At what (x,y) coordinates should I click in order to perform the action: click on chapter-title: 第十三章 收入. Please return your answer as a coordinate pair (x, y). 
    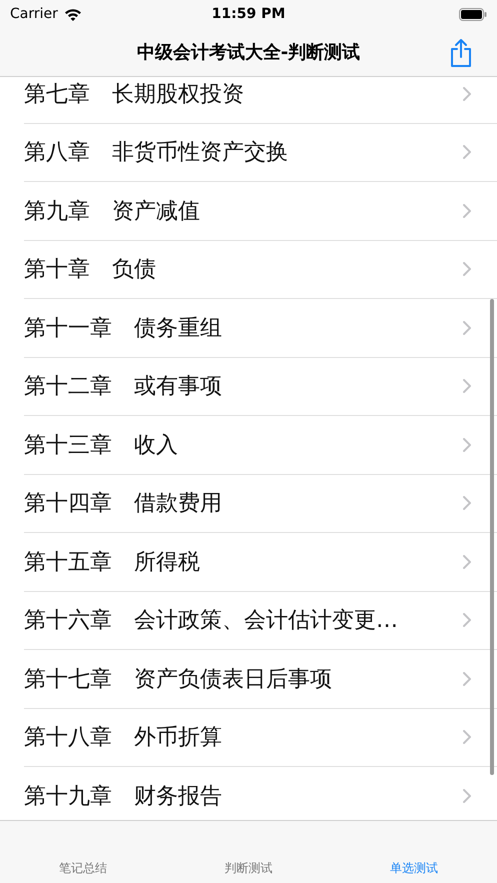
    Looking at the image, I should click on (101, 446).